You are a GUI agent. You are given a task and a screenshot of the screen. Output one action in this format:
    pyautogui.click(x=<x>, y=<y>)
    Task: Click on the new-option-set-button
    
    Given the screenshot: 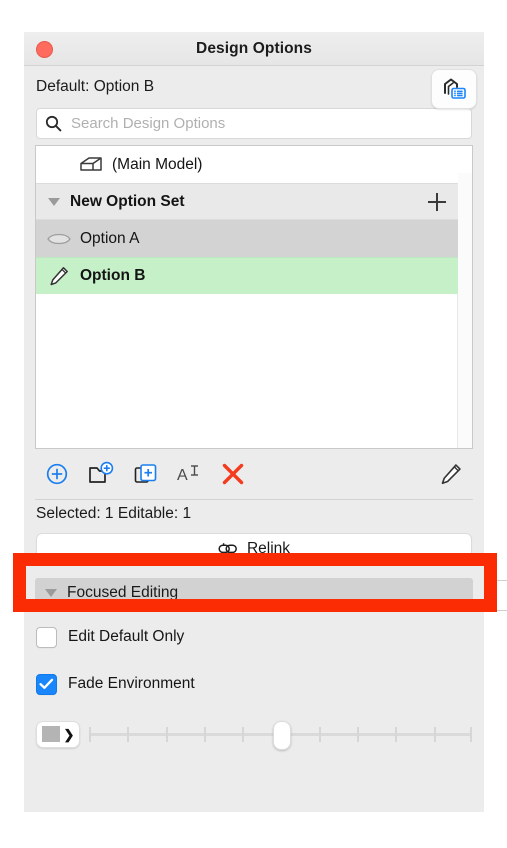 What is the action you would take?
    pyautogui.click(x=57, y=474)
    